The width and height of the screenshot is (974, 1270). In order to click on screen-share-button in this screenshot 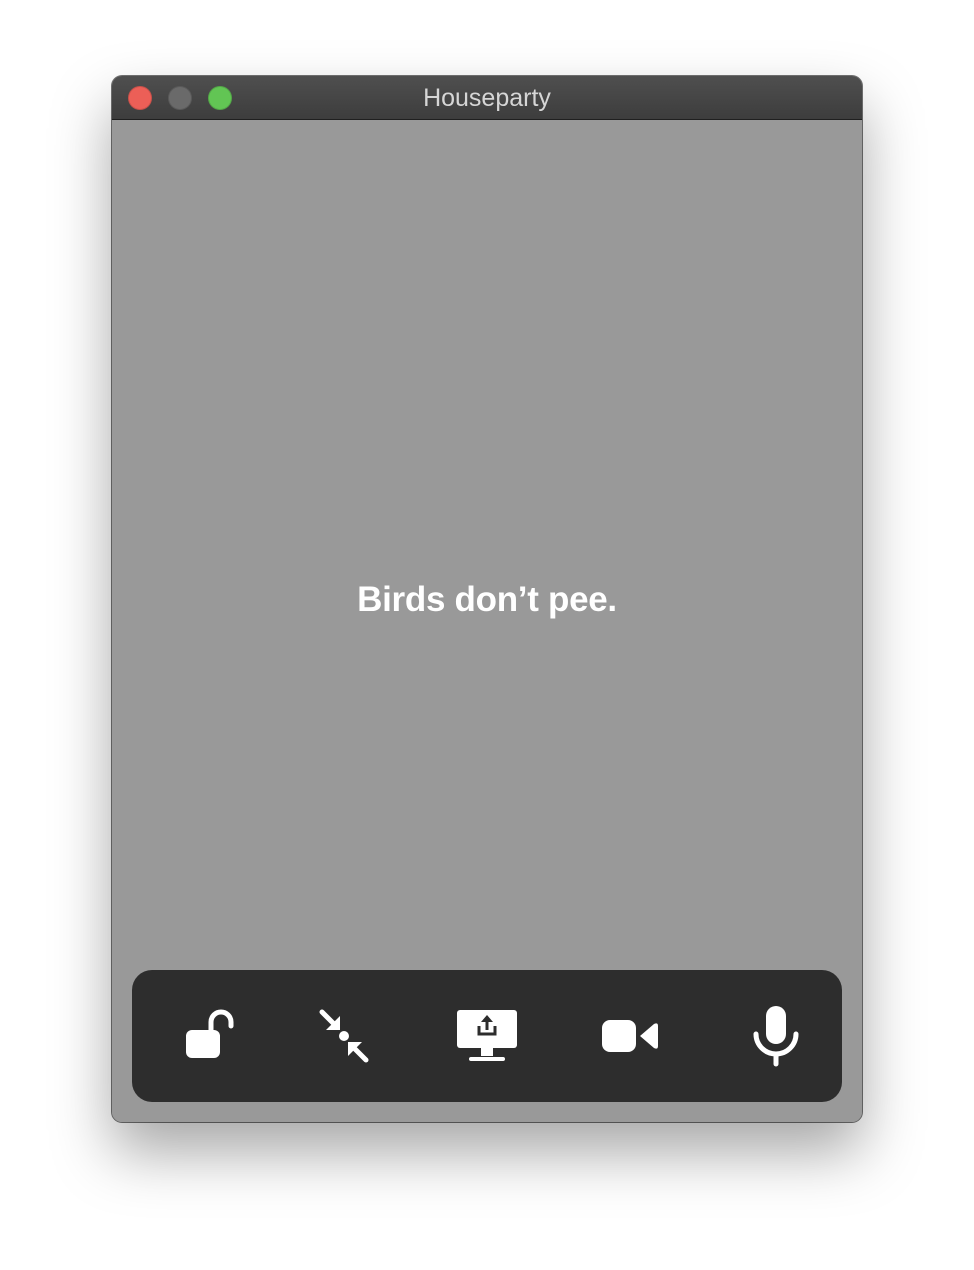, I will do `click(487, 1036)`.